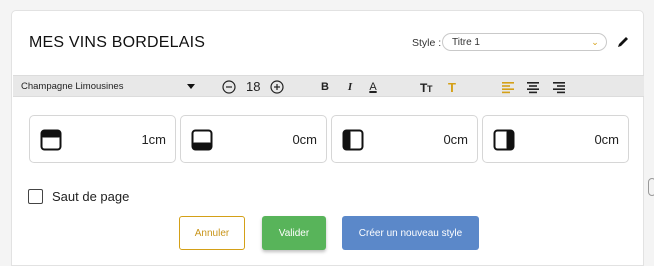 The width and height of the screenshot is (654, 266). I want to click on margin-left-field: 0cm, so click(404, 139).